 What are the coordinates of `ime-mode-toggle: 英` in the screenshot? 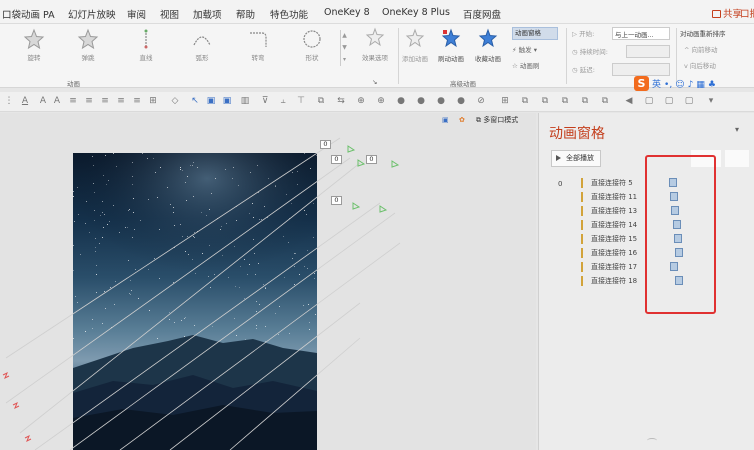 It's located at (656, 85).